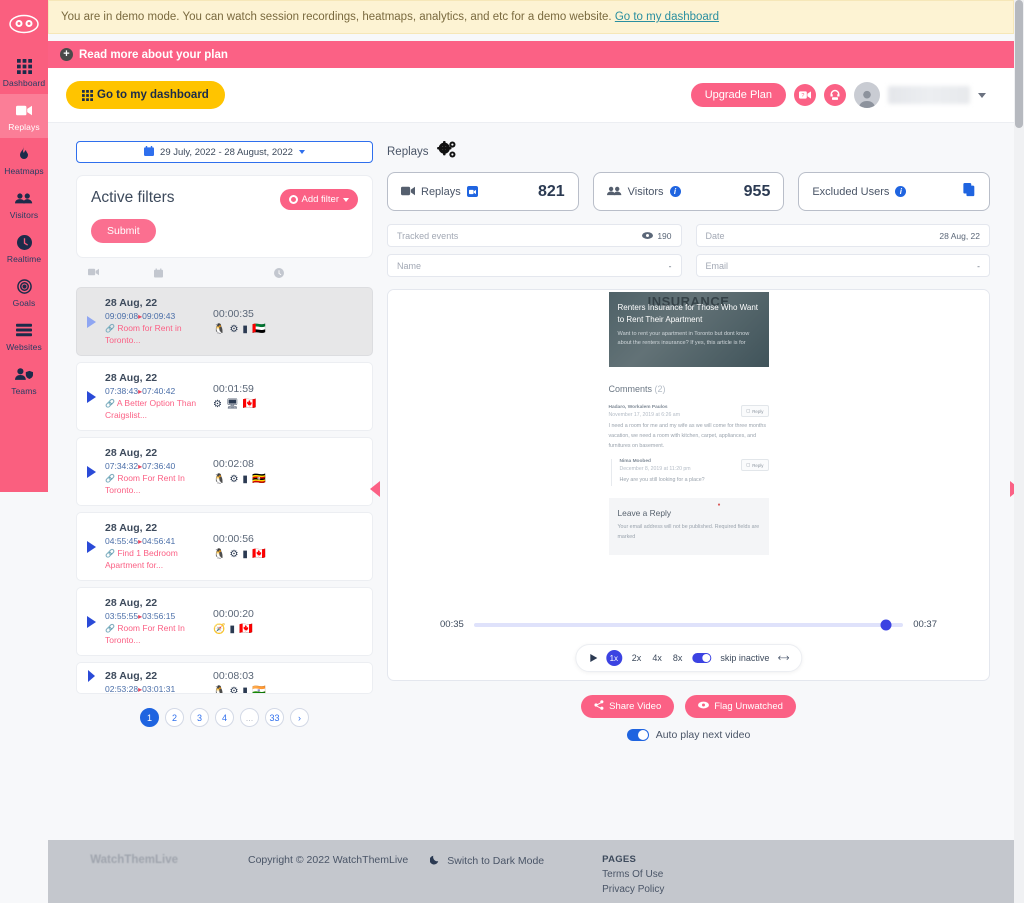 This screenshot has height=903, width=1024. What do you see at coordinates (24, 380) in the screenshot?
I see `sidebar-item-teams: Teams` at bounding box center [24, 380].